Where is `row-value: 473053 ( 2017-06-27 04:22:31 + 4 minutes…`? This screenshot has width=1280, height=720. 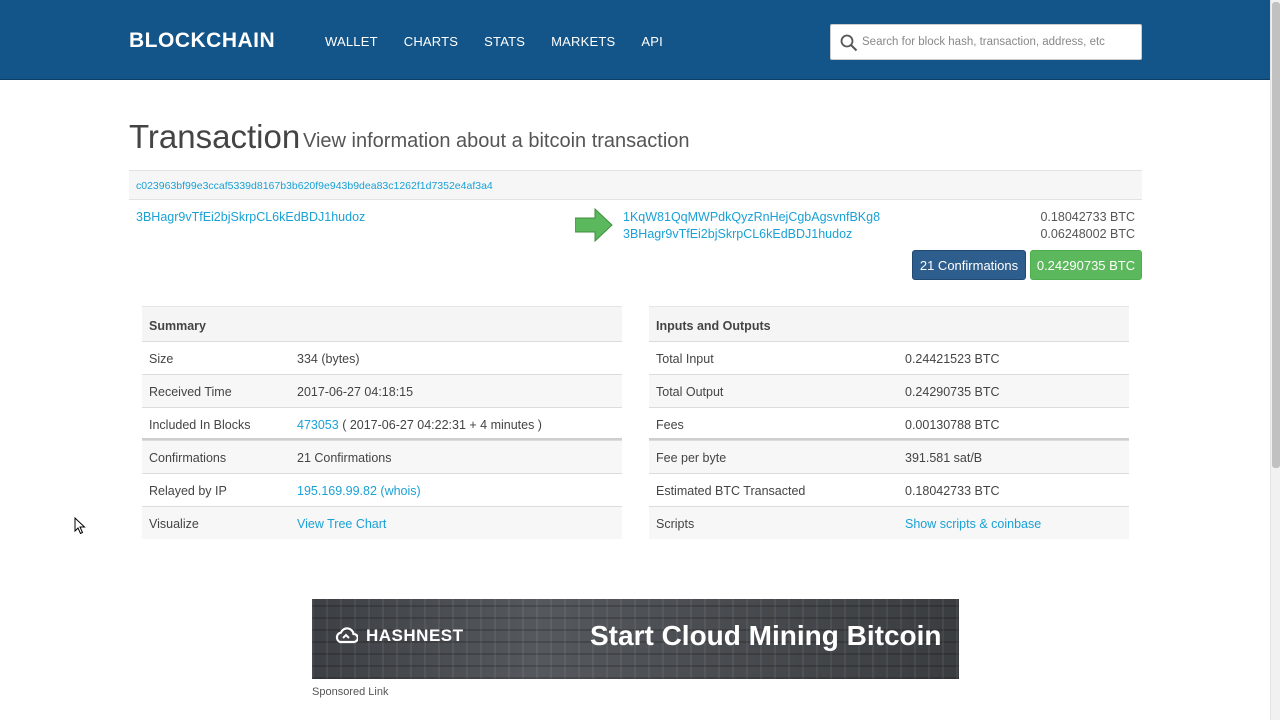 row-value: 473053 ( 2017-06-27 04:22:31 + 4 minutes… is located at coordinates (419, 425).